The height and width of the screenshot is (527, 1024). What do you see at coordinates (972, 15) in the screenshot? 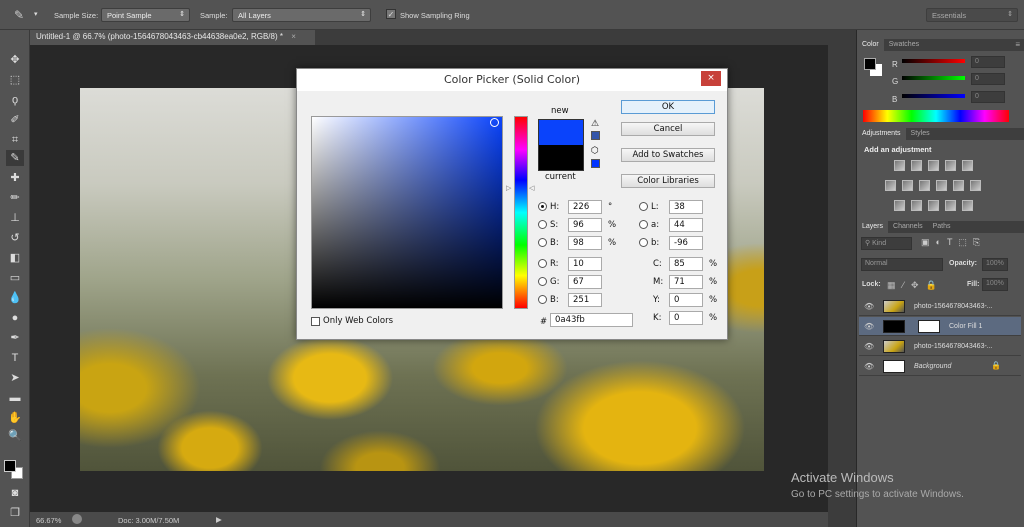
I see `workspace-select: Essentials` at bounding box center [972, 15].